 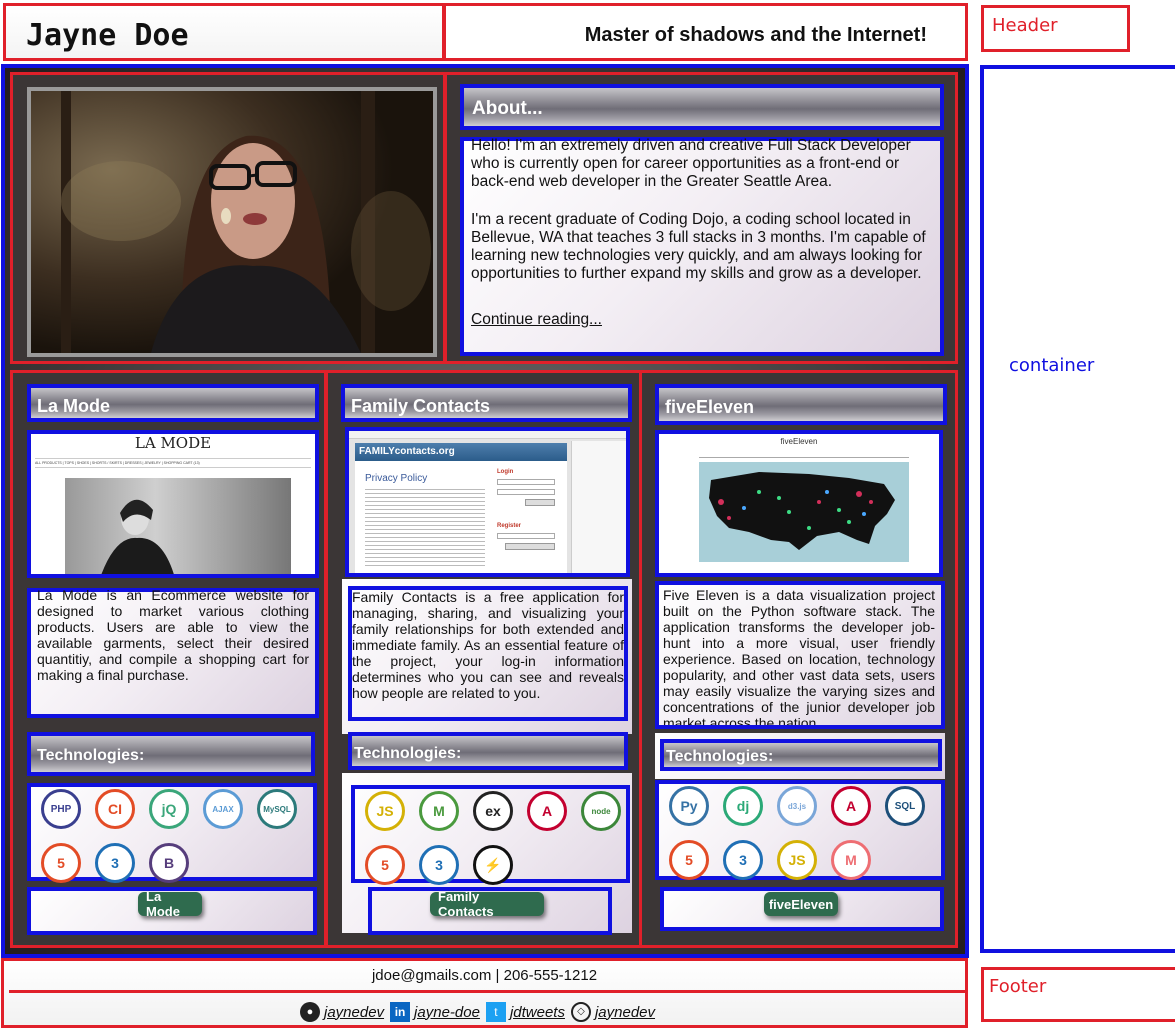 What do you see at coordinates (905, 806) in the screenshot?
I see `sqlite-icon: SQL` at bounding box center [905, 806].